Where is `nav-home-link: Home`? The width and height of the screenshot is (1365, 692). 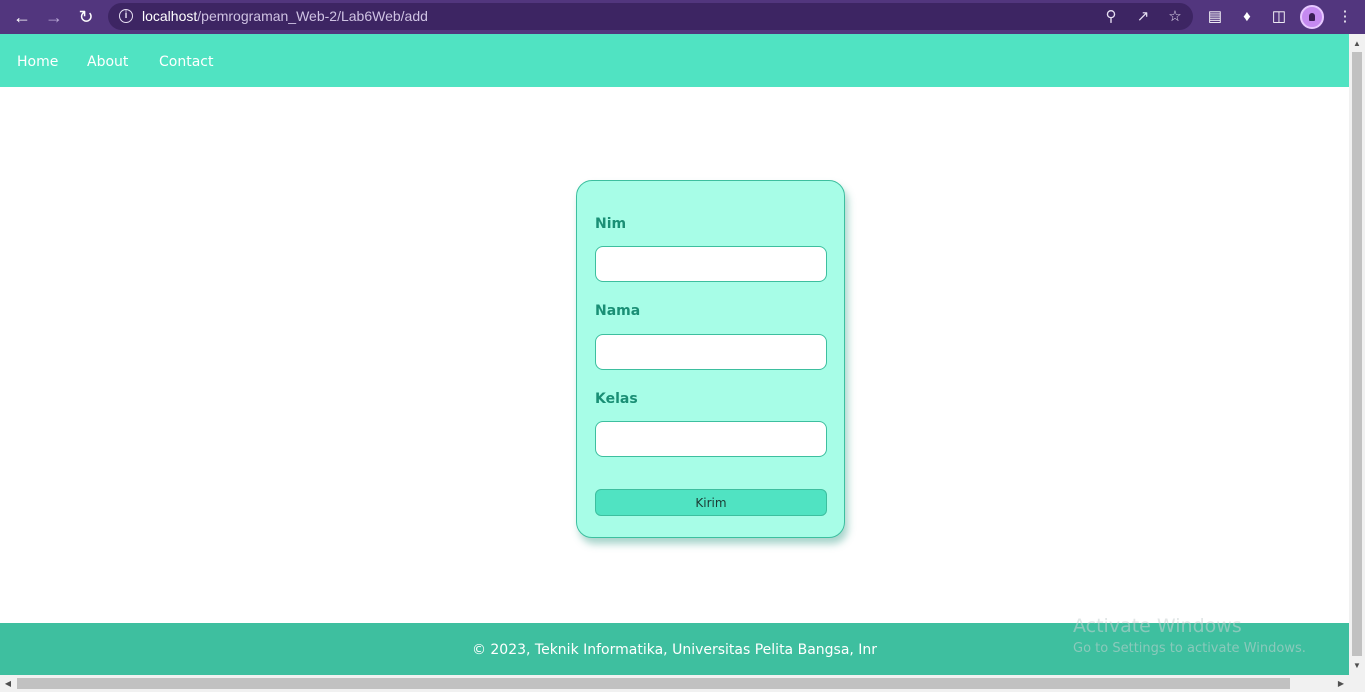
nav-home-link: Home is located at coordinates (37, 60).